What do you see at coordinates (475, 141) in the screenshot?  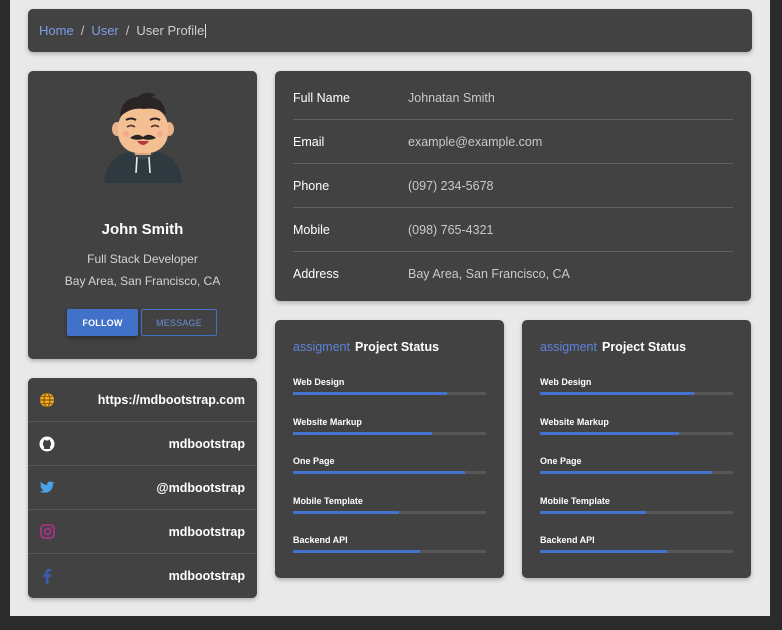 I see `info-value: example@example.com` at bounding box center [475, 141].